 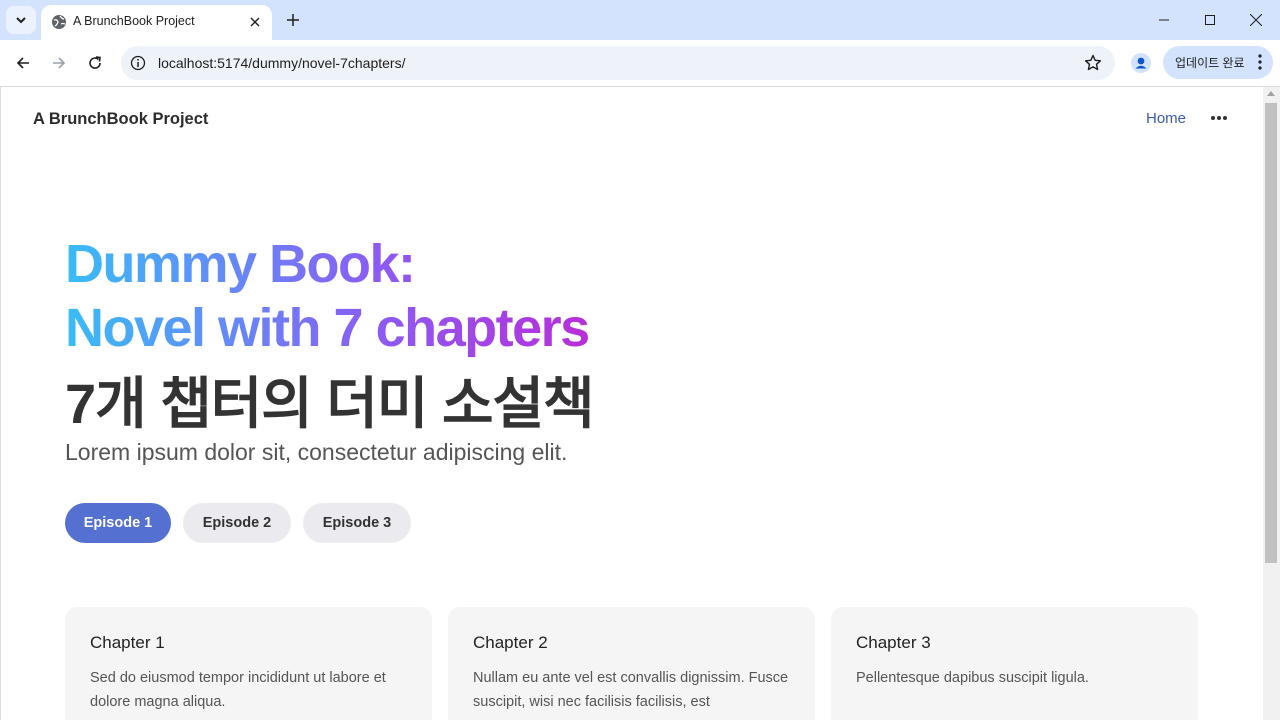 I want to click on hero-title-korean: 7개 챕터의 더미 소설책, so click(x=330, y=403).